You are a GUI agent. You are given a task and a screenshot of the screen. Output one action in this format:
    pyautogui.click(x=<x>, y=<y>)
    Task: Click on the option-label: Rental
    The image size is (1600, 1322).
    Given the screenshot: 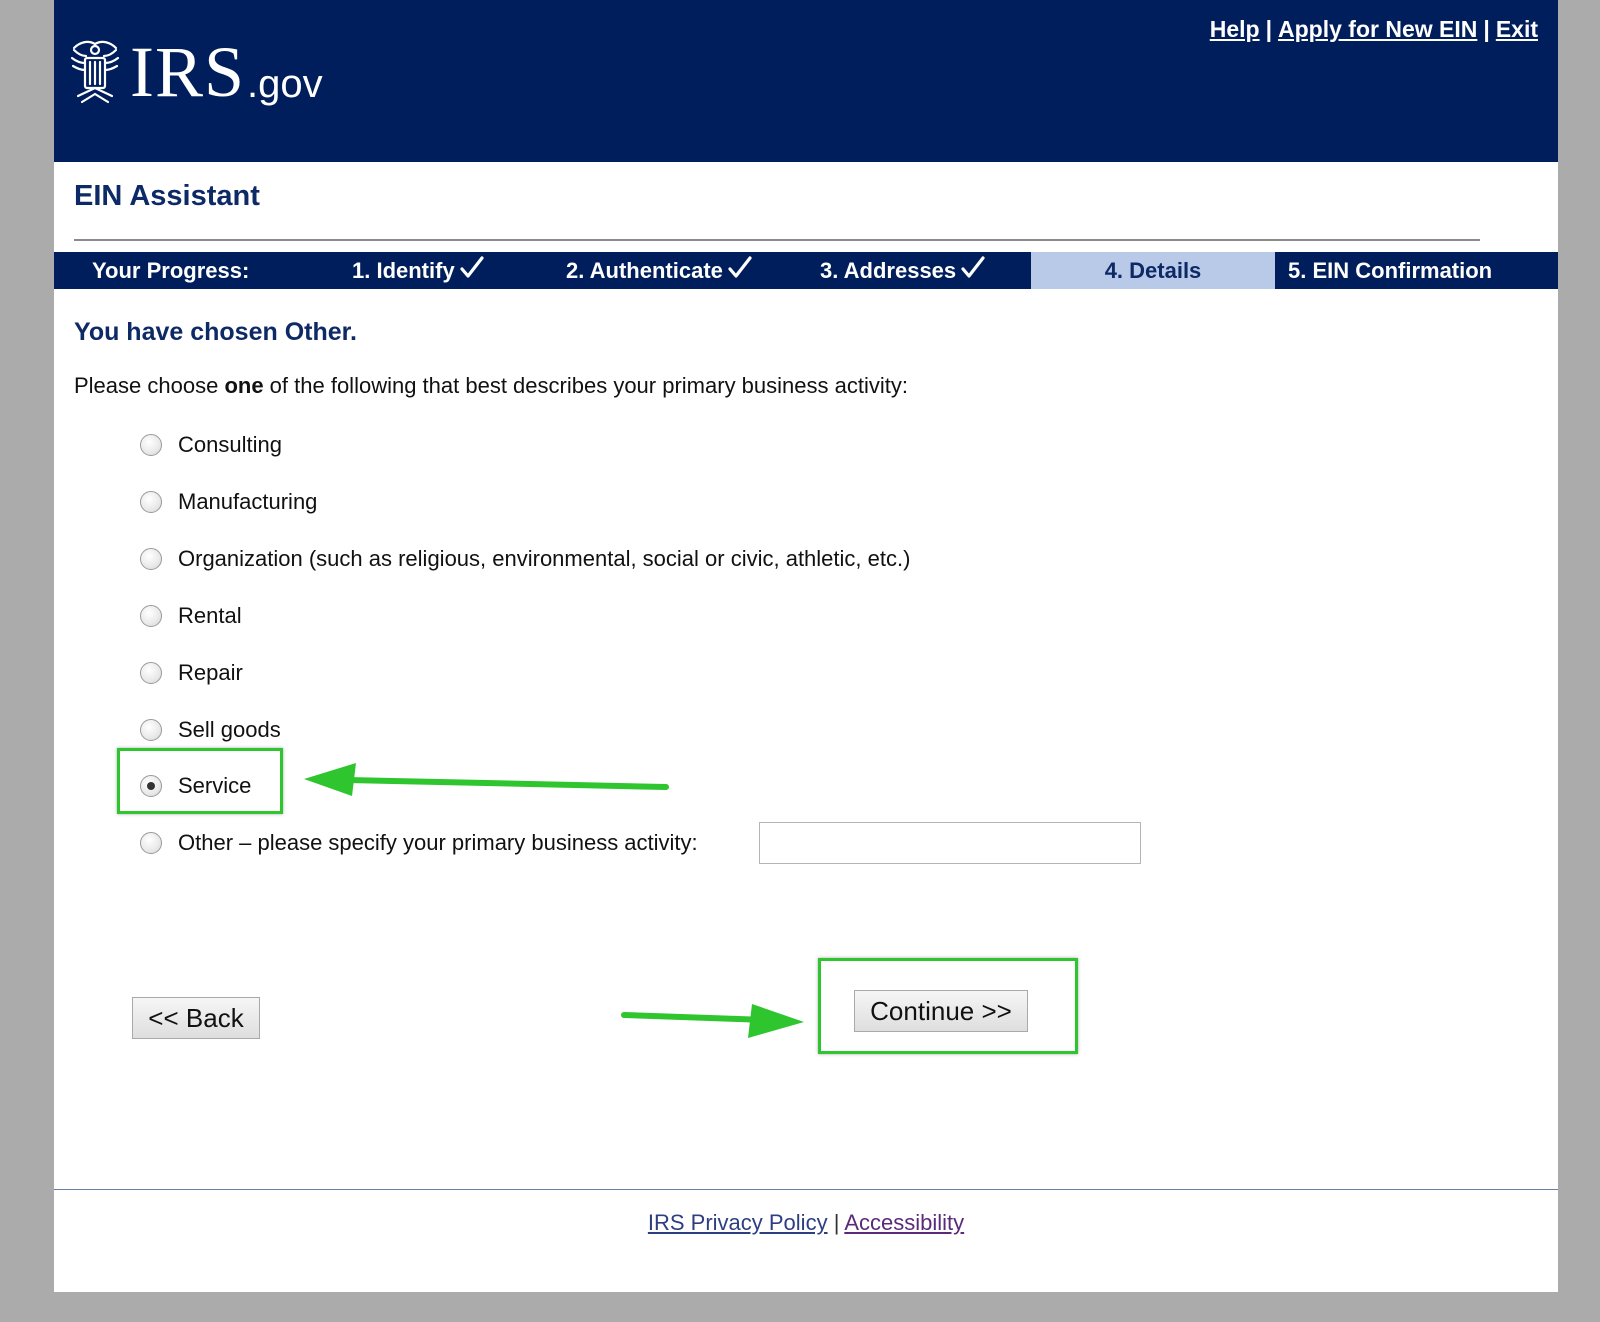 What is the action you would take?
    pyautogui.click(x=210, y=615)
    